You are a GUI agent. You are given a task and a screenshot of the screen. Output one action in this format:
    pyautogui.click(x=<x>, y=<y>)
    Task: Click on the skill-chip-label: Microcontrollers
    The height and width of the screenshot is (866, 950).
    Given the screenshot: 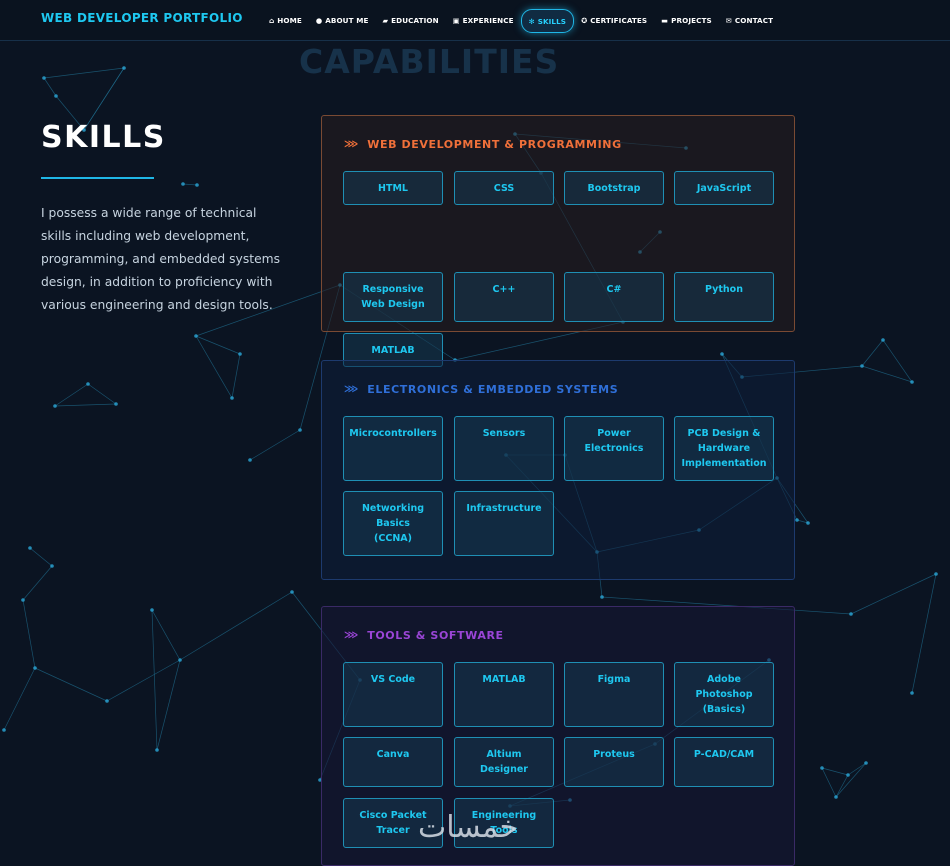 What is the action you would take?
    pyautogui.click(x=393, y=433)
    